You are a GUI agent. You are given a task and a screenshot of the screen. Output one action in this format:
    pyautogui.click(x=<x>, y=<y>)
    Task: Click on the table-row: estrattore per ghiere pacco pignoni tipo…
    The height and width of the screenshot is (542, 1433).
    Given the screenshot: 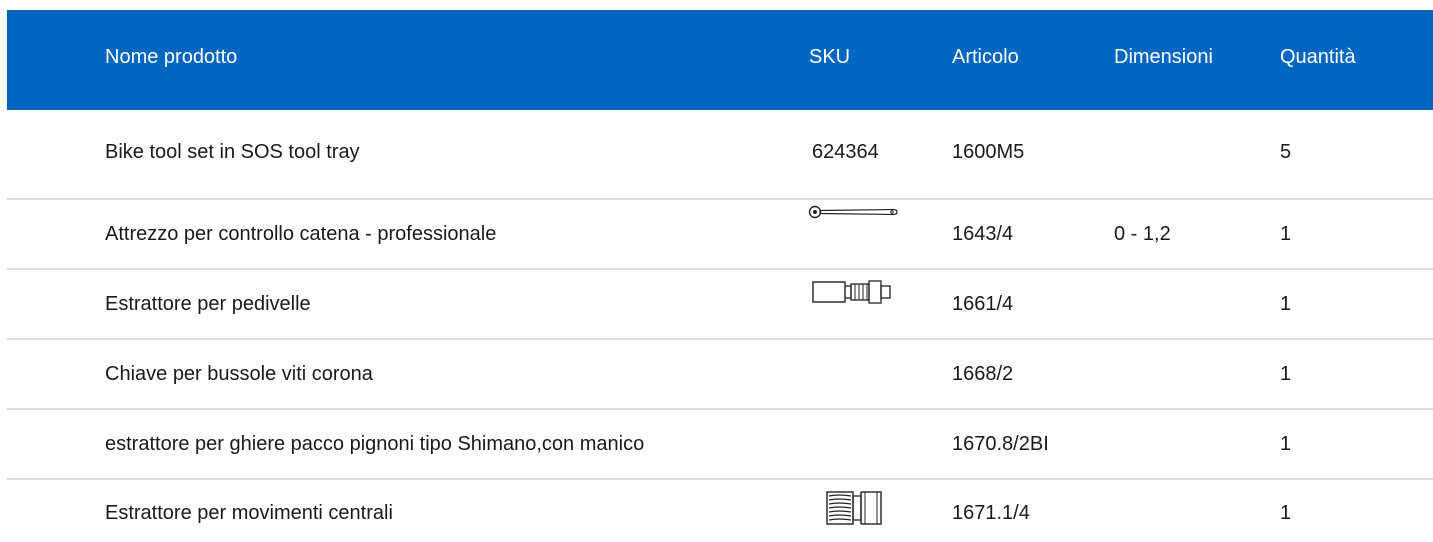 What is the action you would take?
    pyautogui.click(x=720, y=445)
    